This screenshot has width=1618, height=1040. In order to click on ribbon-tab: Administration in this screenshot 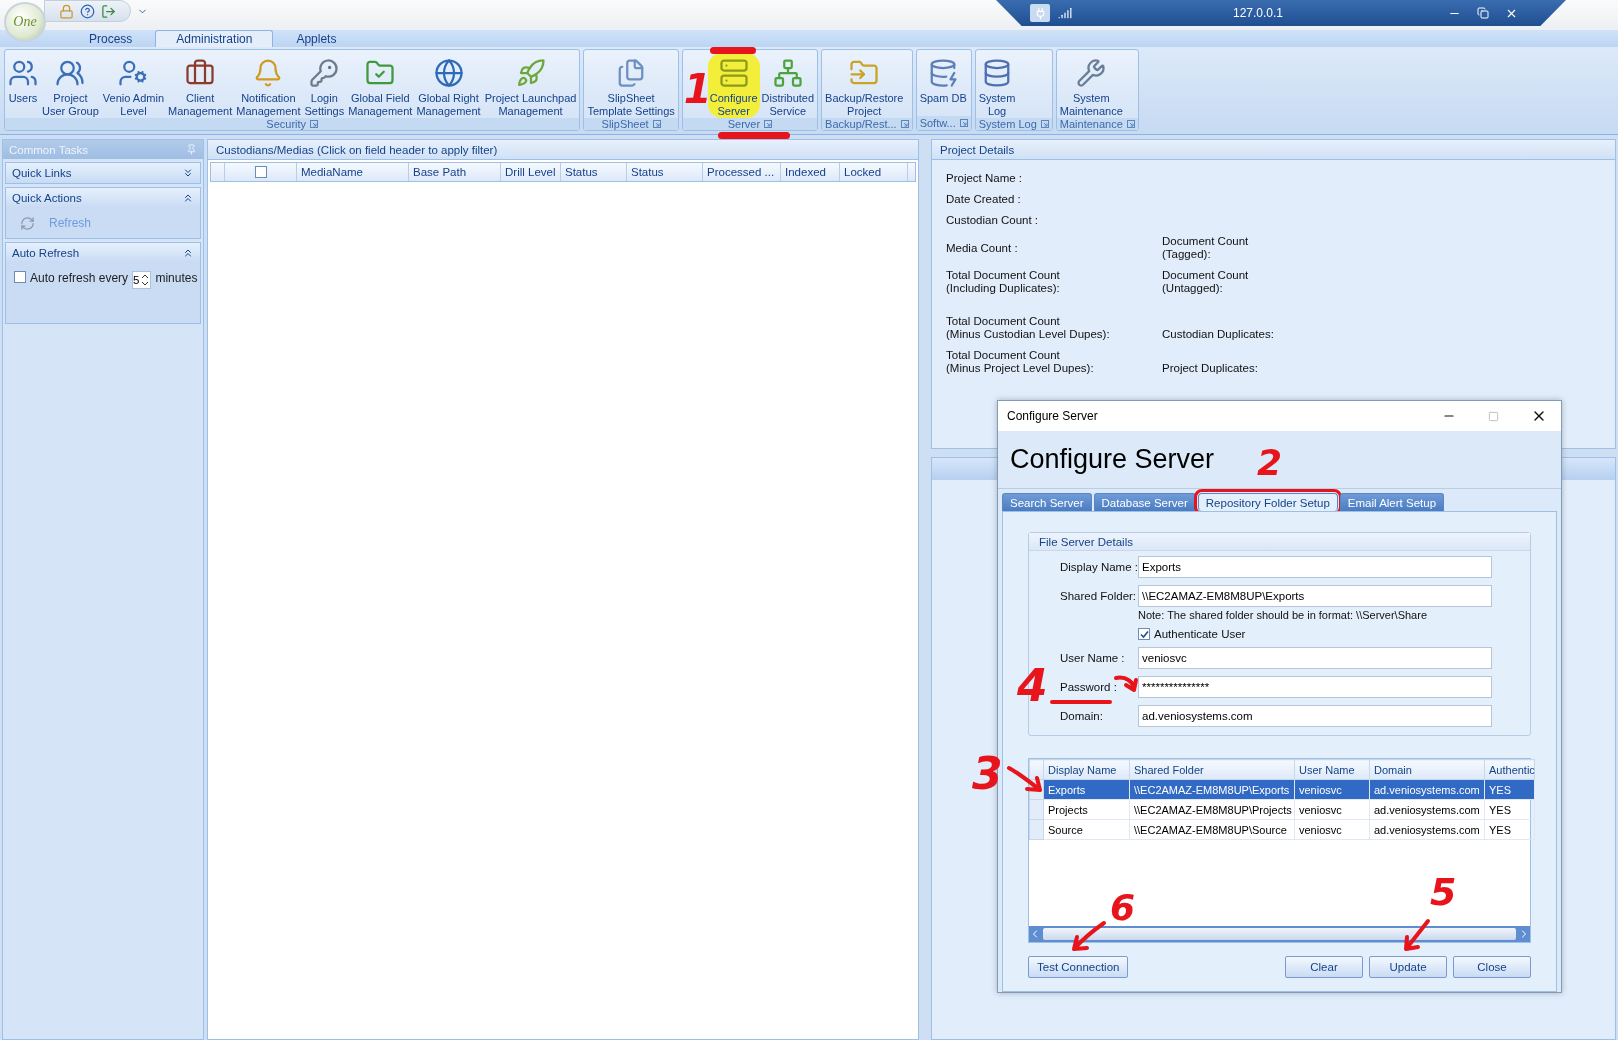, I will do `click(214, 38)`.